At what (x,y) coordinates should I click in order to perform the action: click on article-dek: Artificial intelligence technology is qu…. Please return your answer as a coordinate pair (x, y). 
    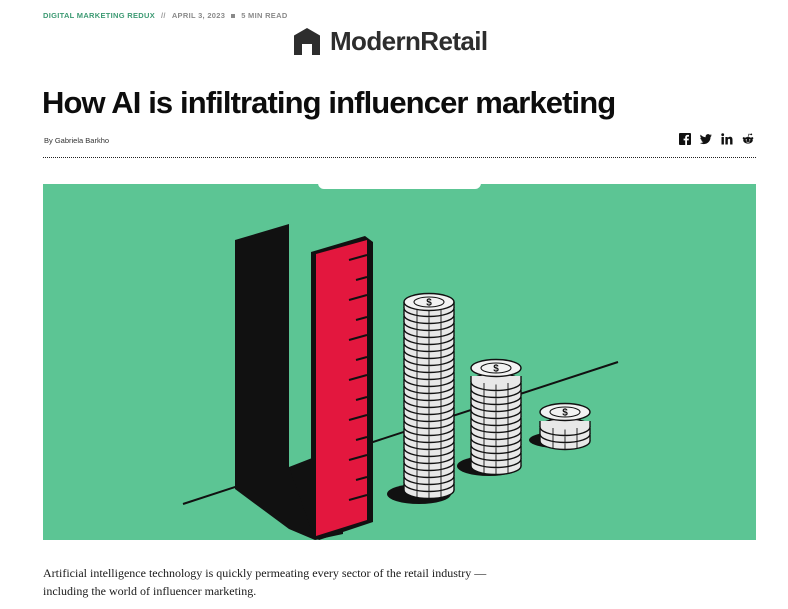
    Looking at the image, I should click on (265, 582).